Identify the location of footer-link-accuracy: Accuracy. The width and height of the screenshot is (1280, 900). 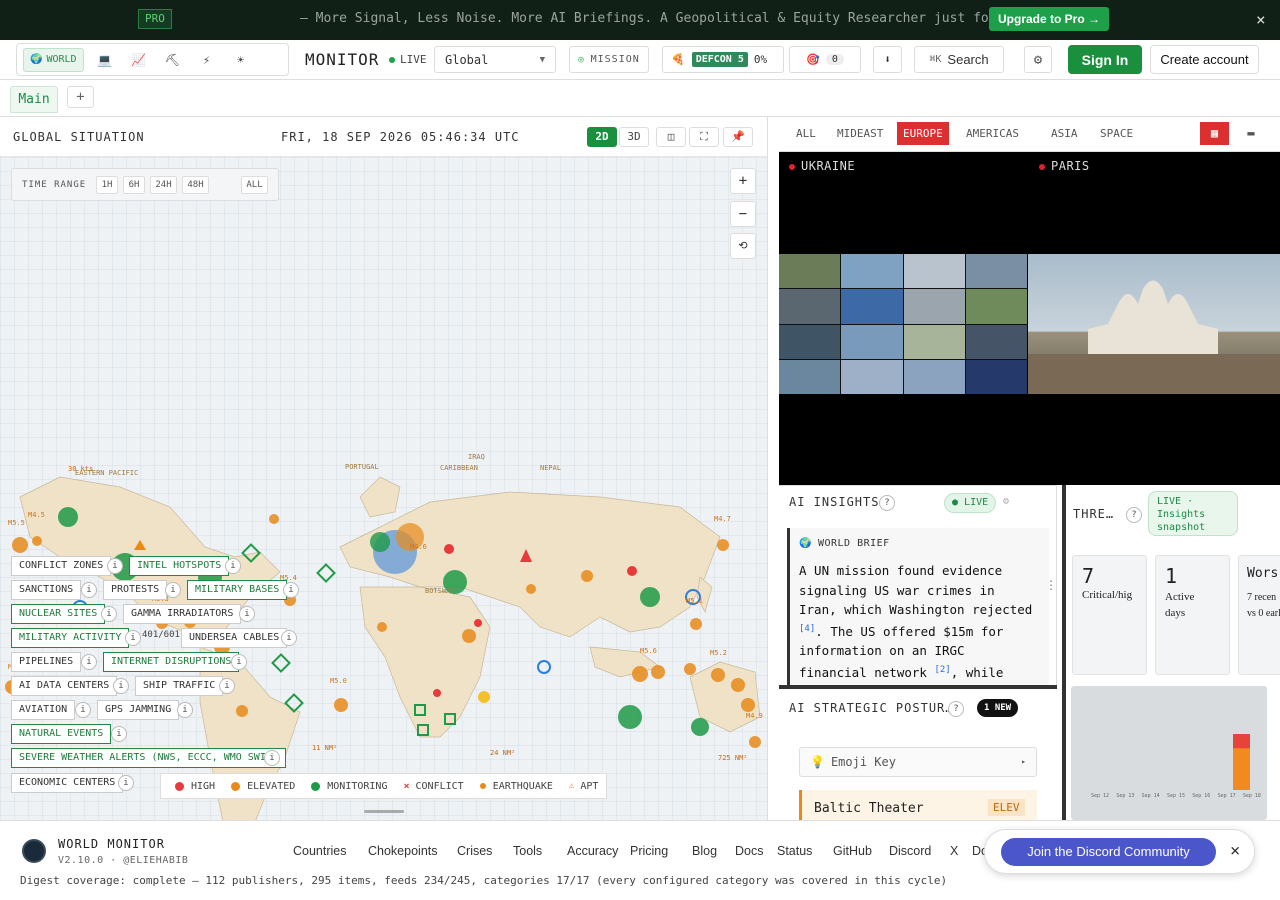
(592, 851).